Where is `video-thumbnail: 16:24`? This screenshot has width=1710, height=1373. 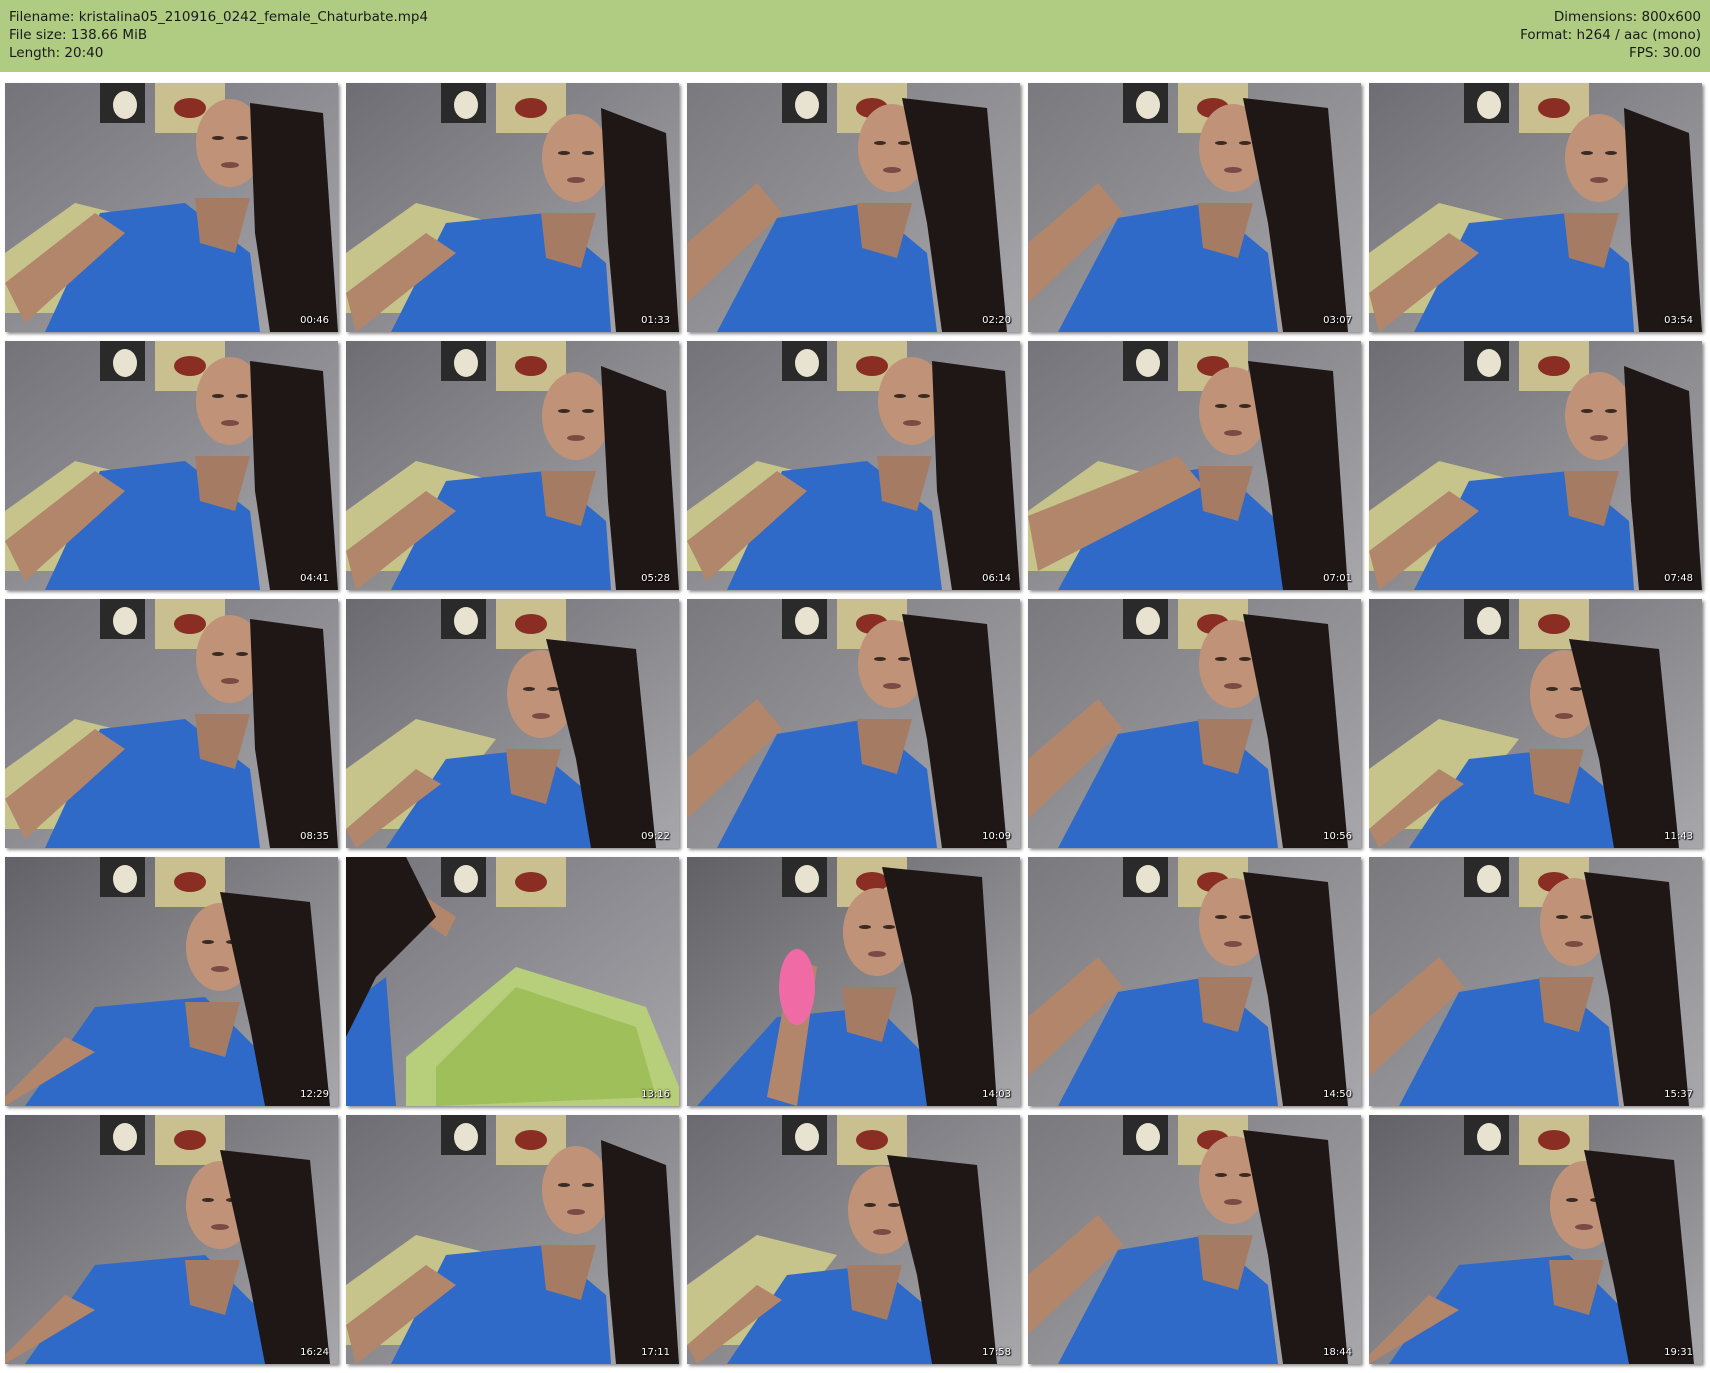 video-thumbnail: 16:24 is located at coordinates (171, 1239).